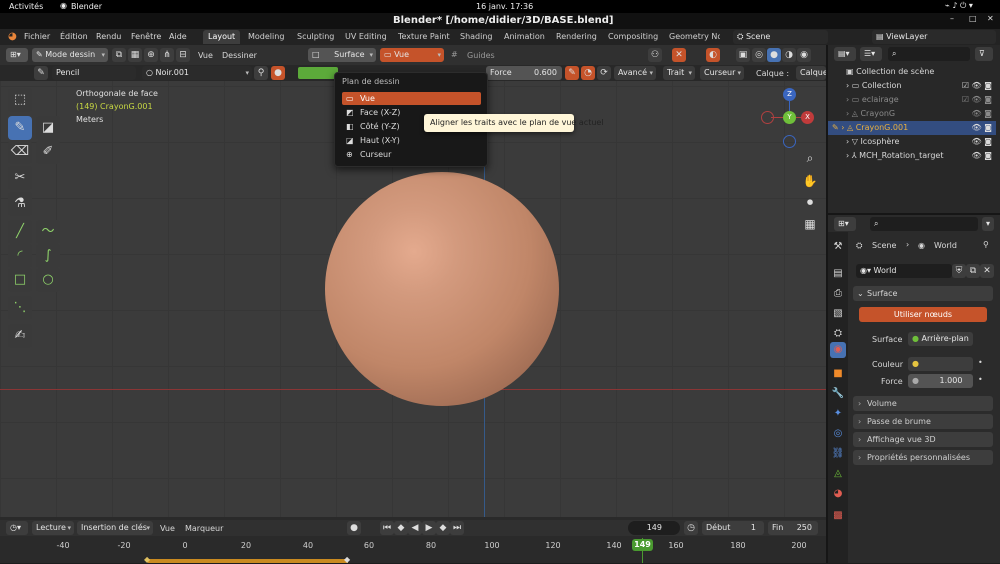 Image resolution: width=1000 pixels, height=564 pixels. Describe the element at coordinates (655, 55) in the screenshot. I see `overlay-gizmo-icon: ⚇` at that location.